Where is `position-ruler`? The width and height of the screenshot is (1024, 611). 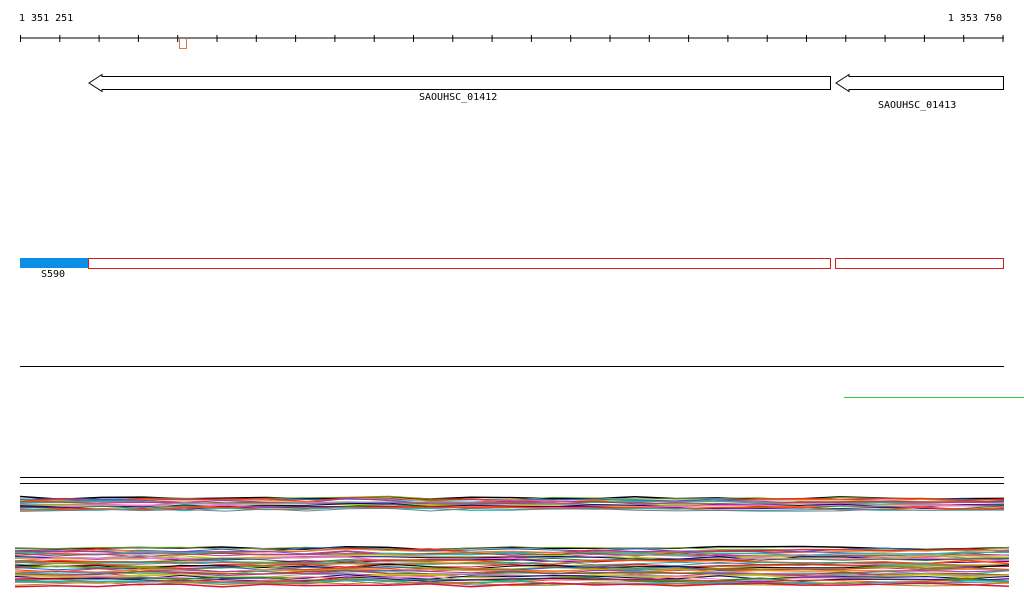
position-ruler is located at coordinates (512, 42).